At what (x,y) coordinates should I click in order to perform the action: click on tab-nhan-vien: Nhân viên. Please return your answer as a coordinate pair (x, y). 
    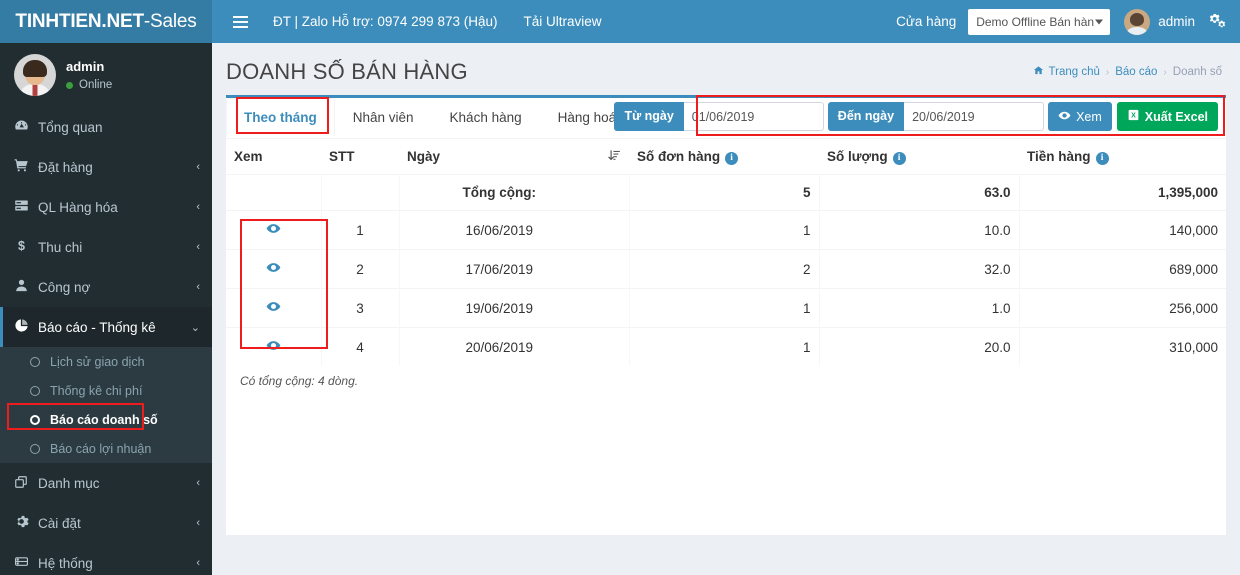
    Looking at the image, I should click on (383, 118).